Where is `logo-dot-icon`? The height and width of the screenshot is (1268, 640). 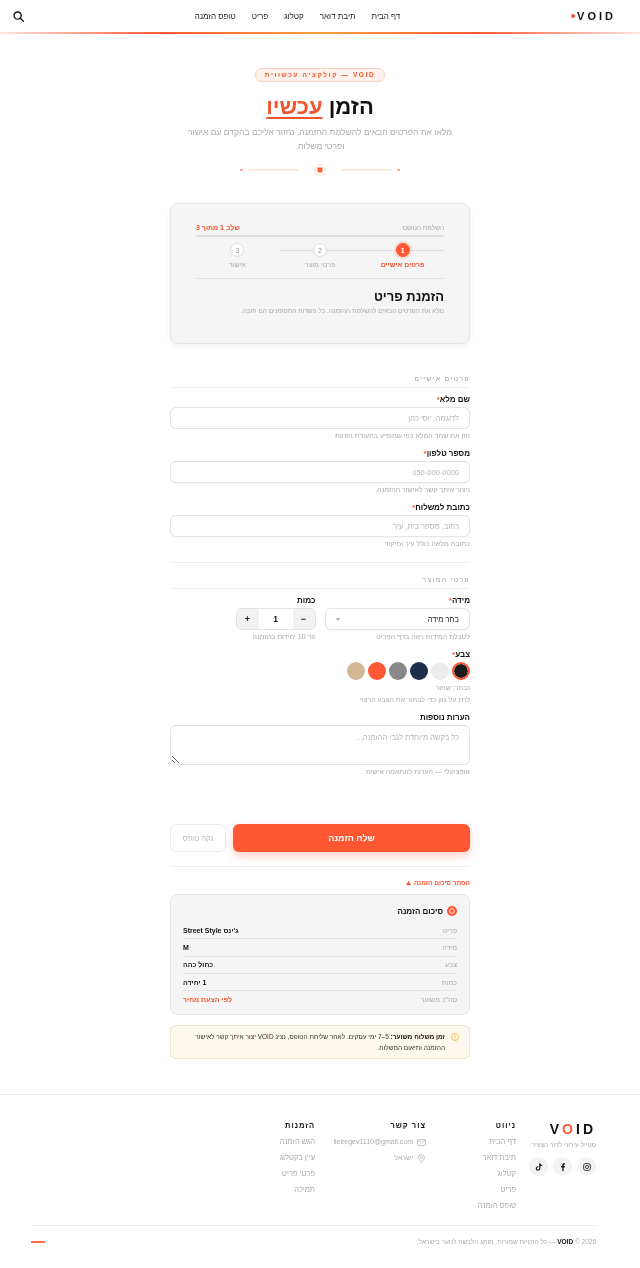 logo-dot-icon is located at coordinates (573, 16).